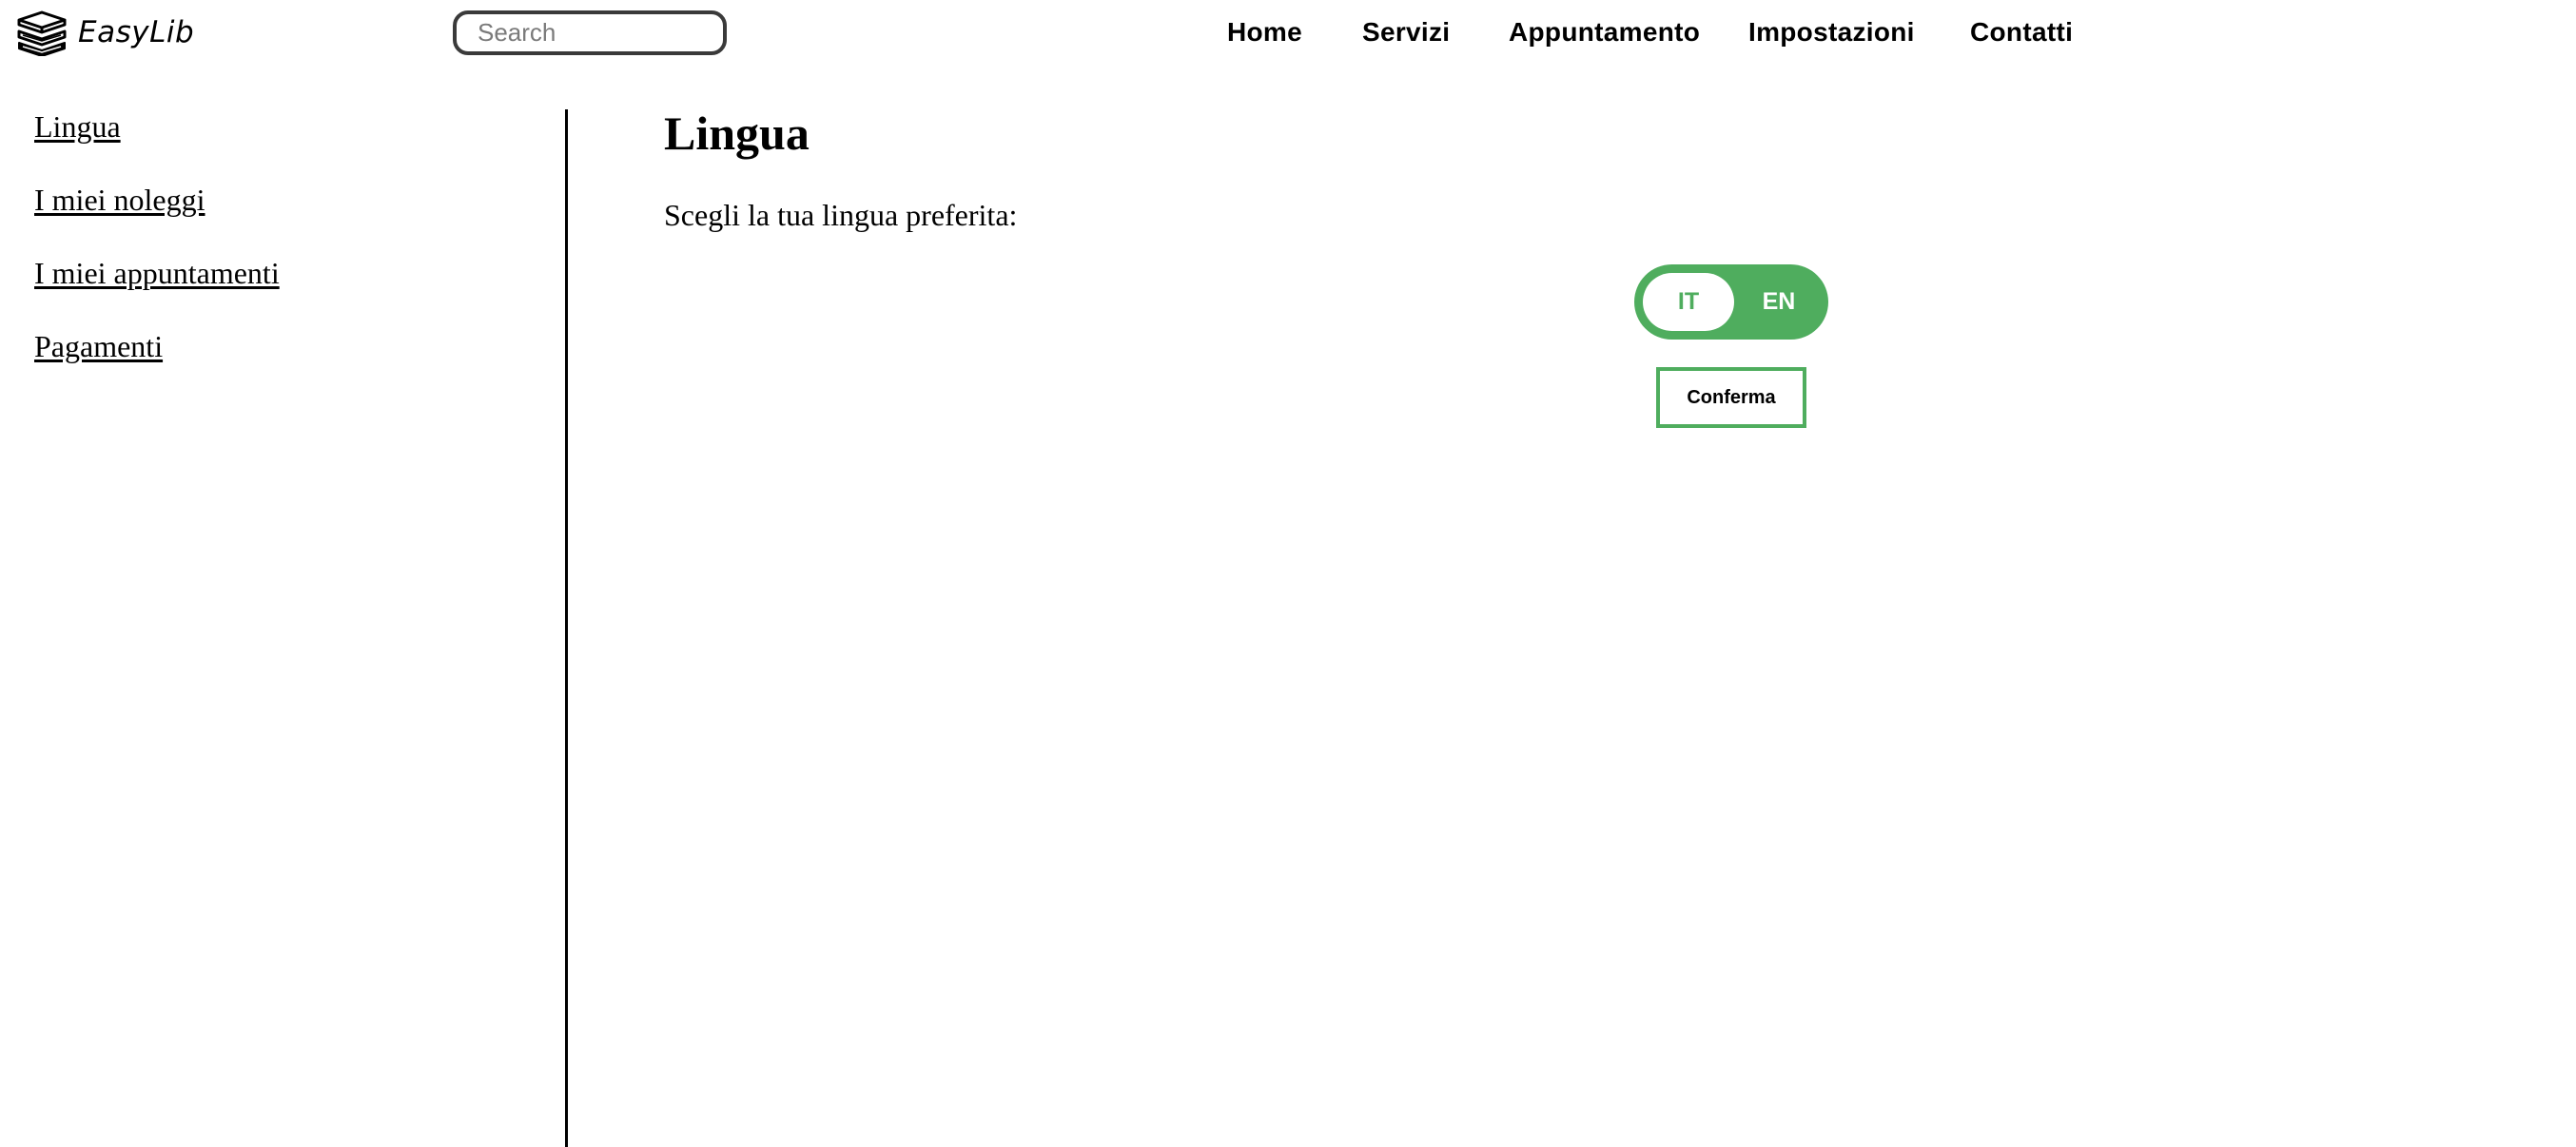  Describe the element at coordinates (157, 273) in the screenshot. I see `sidebar-item-appuntamenti: I miei appuntamenti` at that location.